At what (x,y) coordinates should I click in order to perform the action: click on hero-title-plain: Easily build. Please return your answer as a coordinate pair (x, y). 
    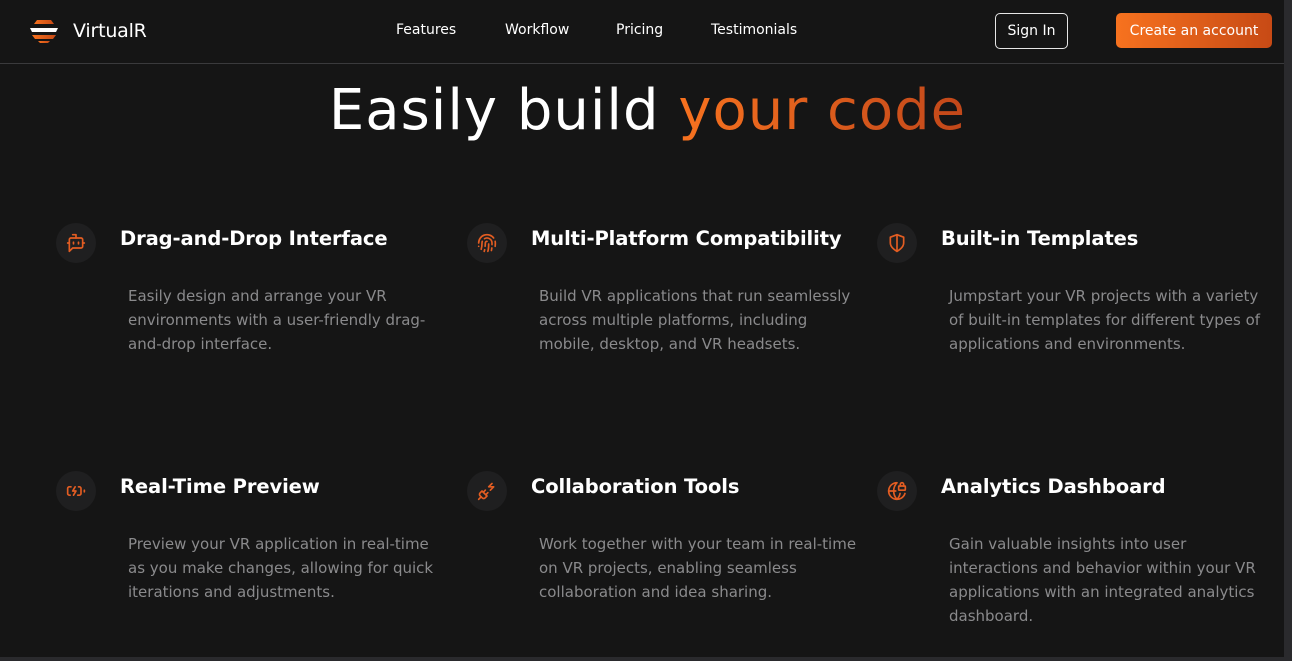
    Looking at the image, I should click on (503, 110).